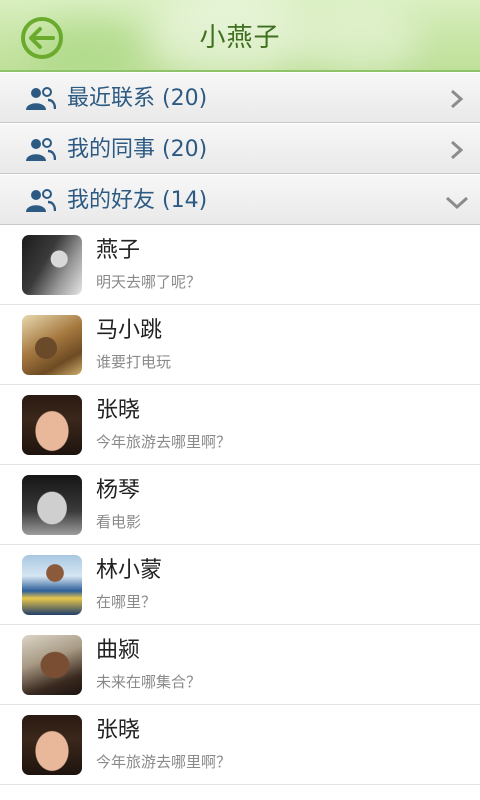 This screenshot has height=800, width=480. I want to click on page-title: 小燕子, so click(240, 38).